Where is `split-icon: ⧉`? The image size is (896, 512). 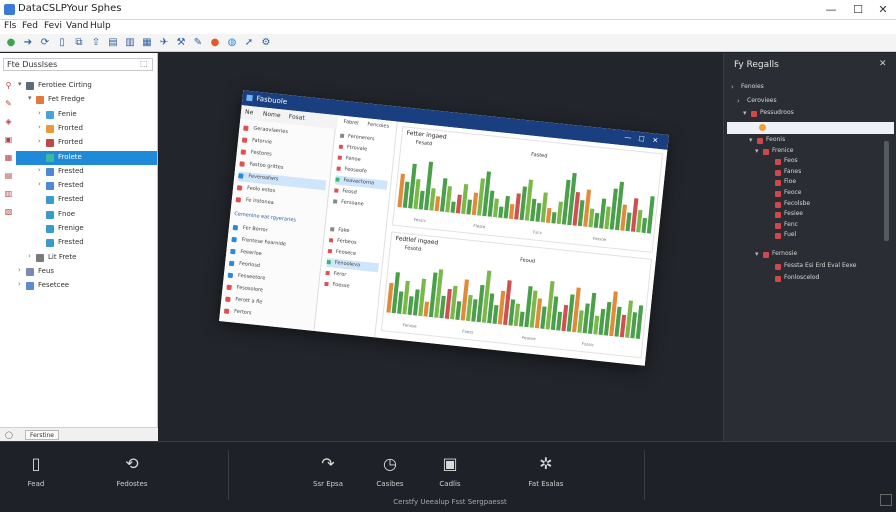 split-icon: ⧉ is located at coordinates (79, 43).